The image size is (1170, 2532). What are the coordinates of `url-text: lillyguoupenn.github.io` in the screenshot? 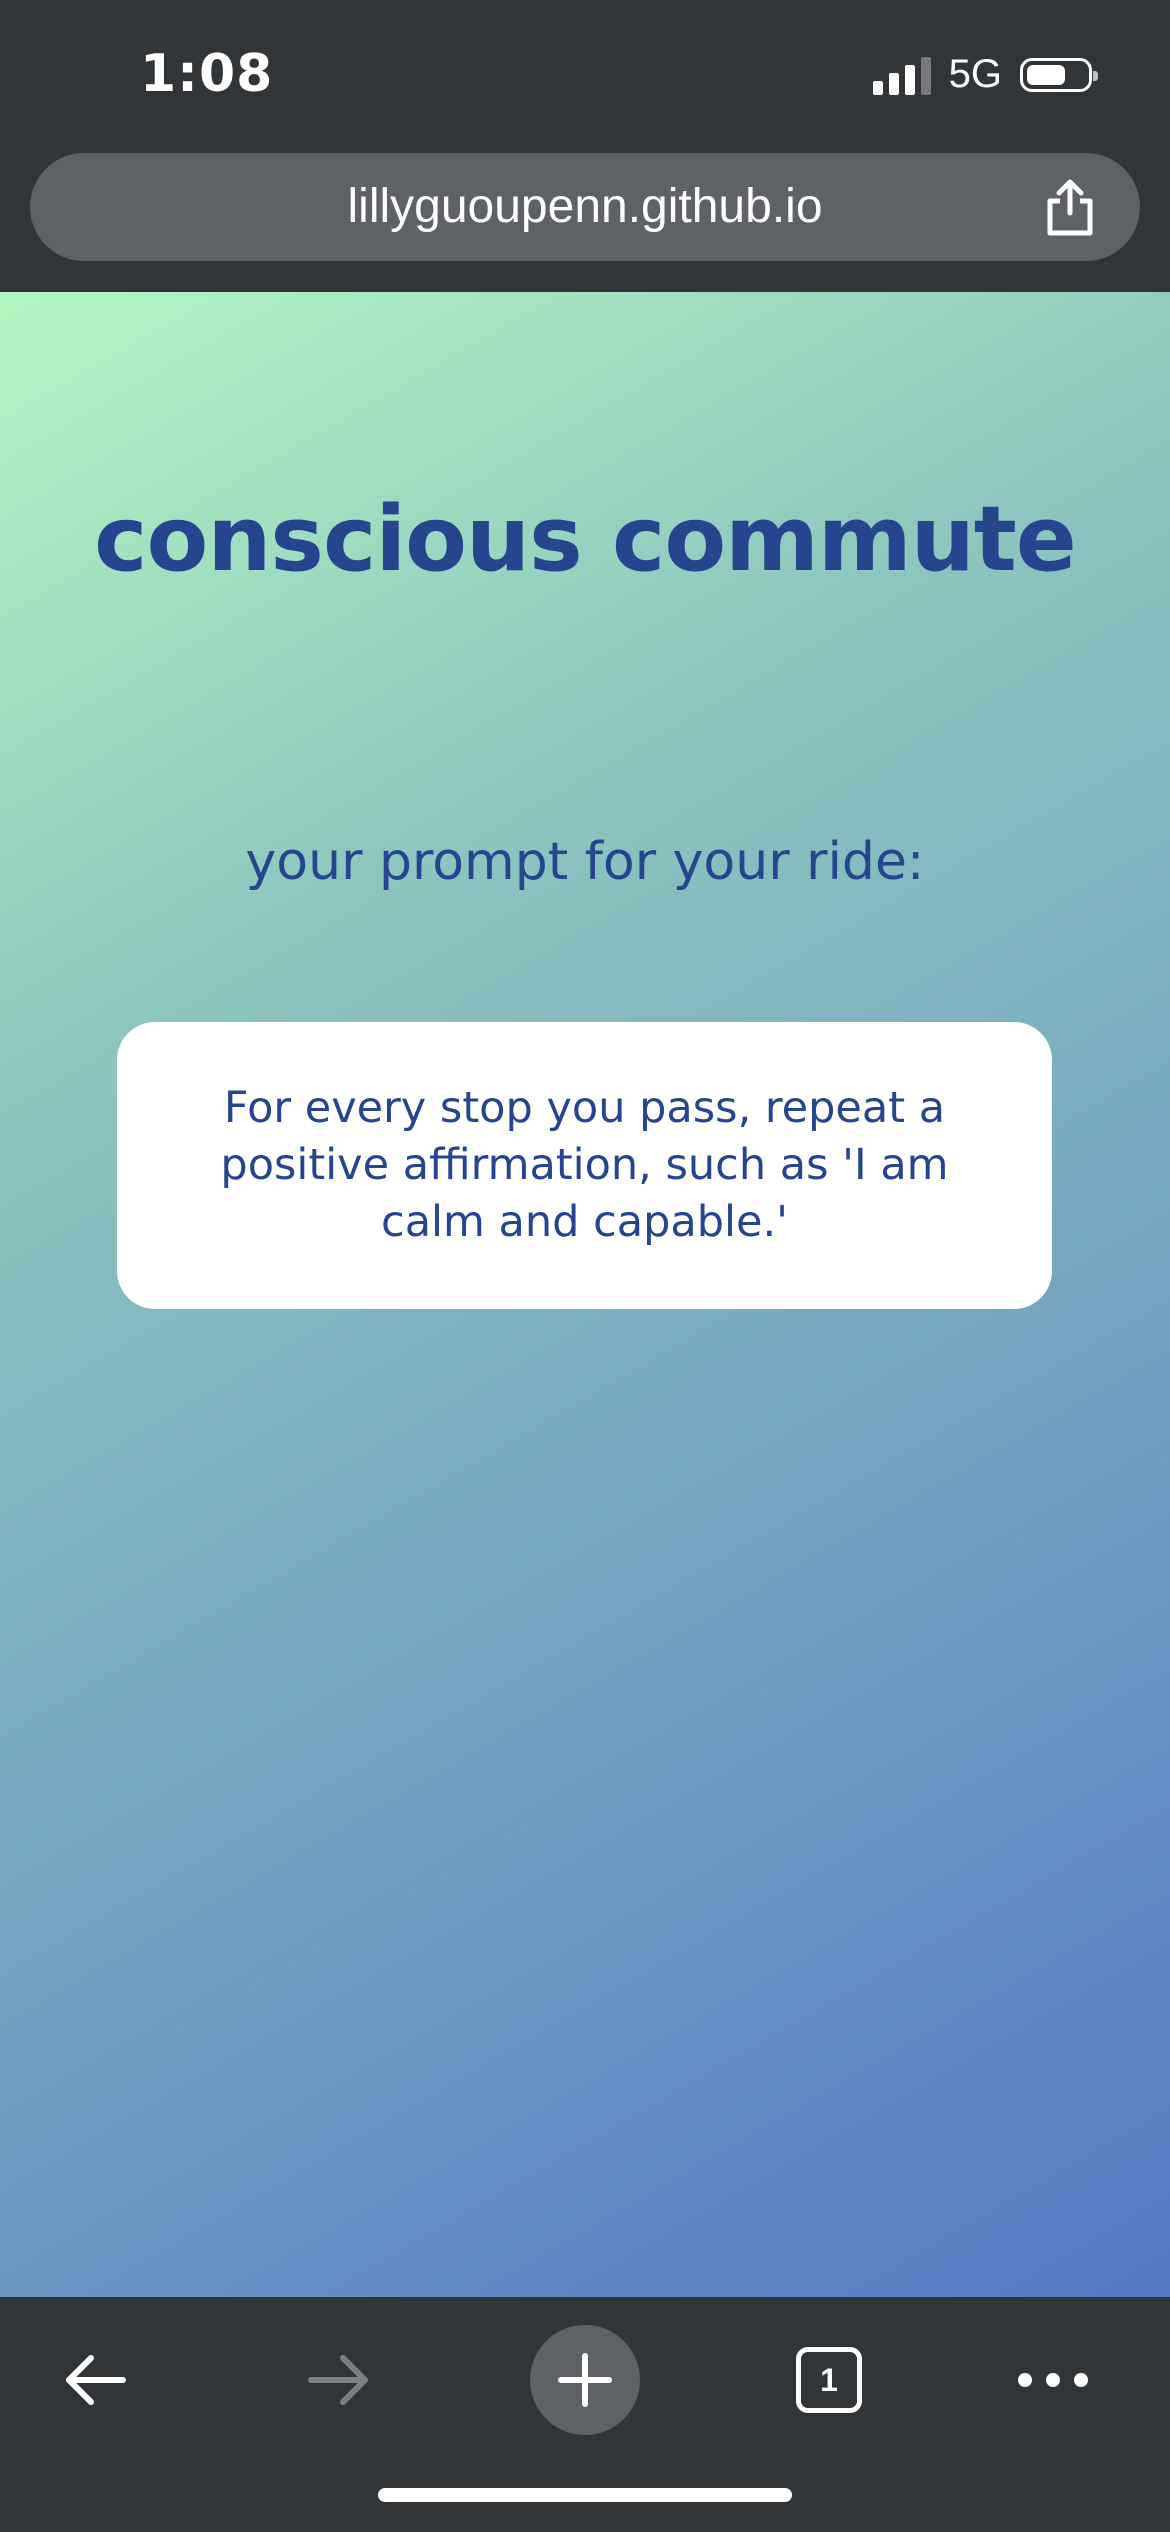 It's located at (585, 206).